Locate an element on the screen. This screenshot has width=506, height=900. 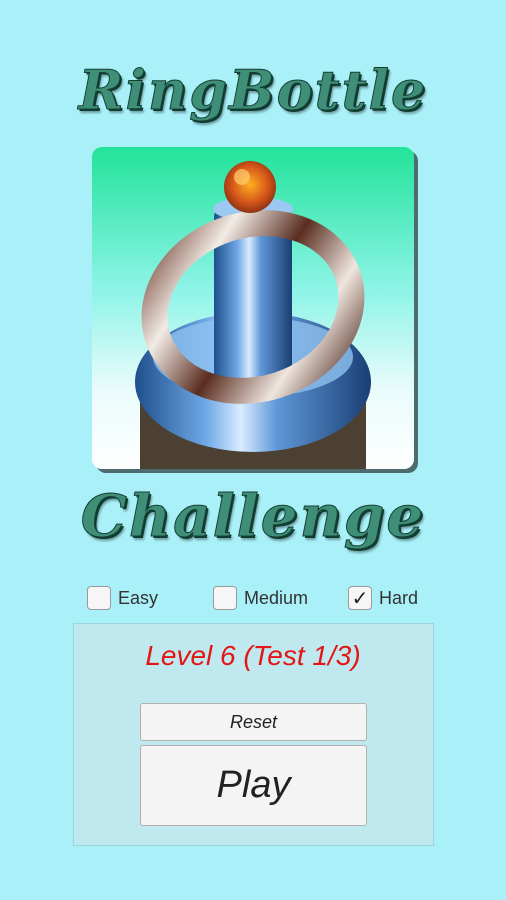
easy-label: Easy is located at coordinates (138, 597).